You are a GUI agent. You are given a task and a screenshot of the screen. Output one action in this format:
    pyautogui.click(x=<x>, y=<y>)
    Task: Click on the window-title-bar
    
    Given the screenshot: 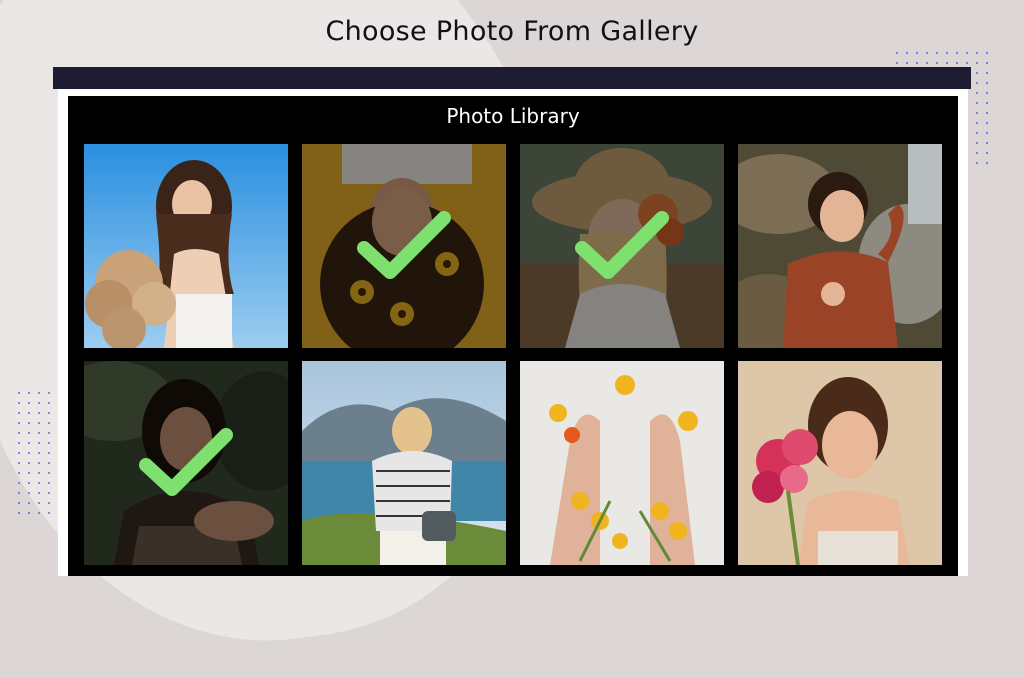 What is the action you would take?
    pyautogui.click(x=512, y=78)
    